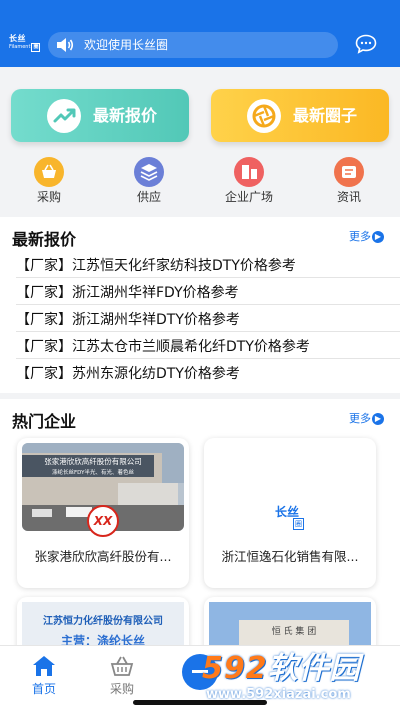 The height and width of the screenshot is (711, 400). What do you see at coordinates (208, 374) in the screenshot?
I see `quote-row: 【厂家】苏州东源化纺DTY价格参考` at bounding box center [208, 374].